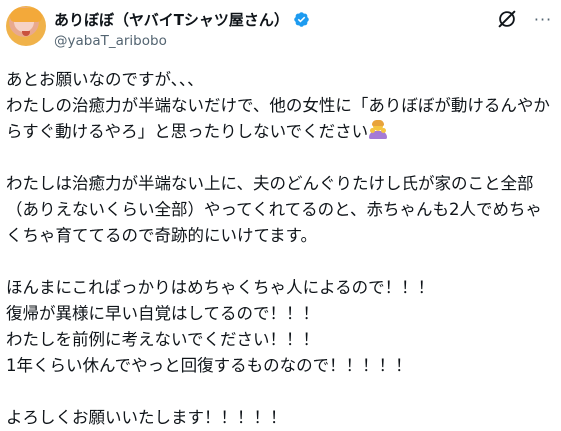 Image resolution: width=561 pixels, height=431 pixels. I want to click on tweet-line: わたしは治癒力が半端ない上に、夫のどんぐりたけし氏が家のこと全部, so click(270, 183).